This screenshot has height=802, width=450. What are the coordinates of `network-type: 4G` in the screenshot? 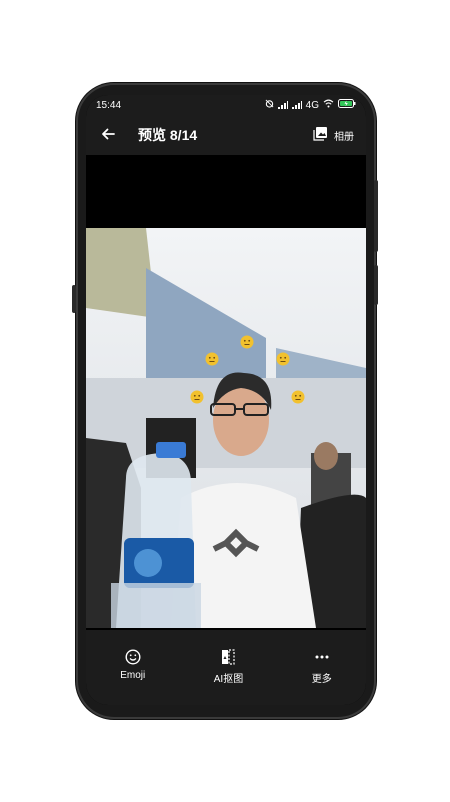 It's located at (312, 105).